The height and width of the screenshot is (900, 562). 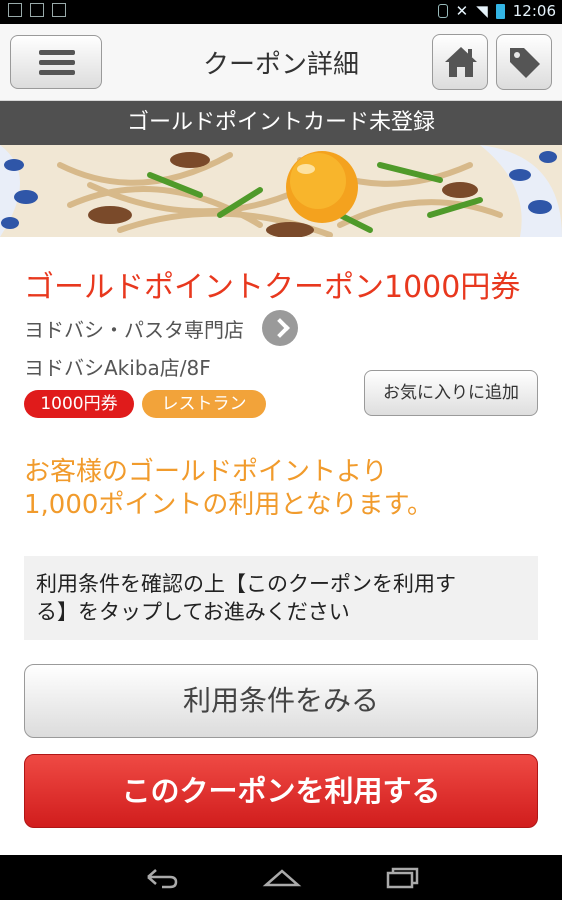 What do you see at coordinates (193, 612) in the screenshot?
I see `instruction-line-2: る】をタップしてお進みください` at bounding box center [193, 612].